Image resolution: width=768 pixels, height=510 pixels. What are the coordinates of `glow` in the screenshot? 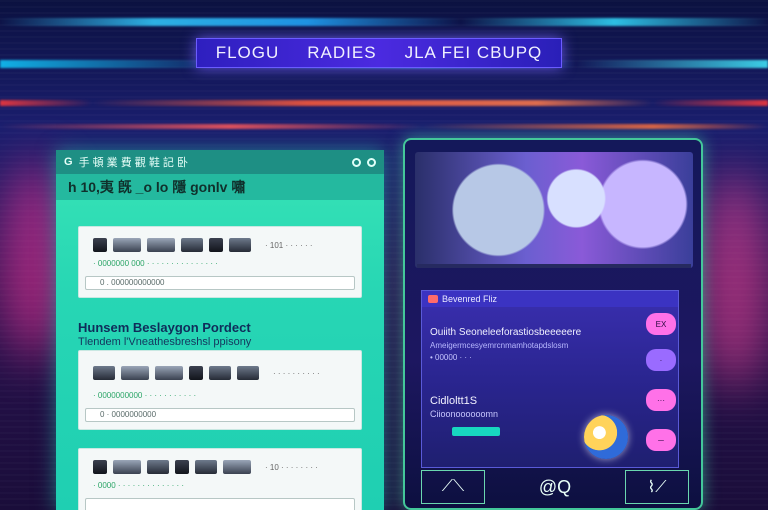 It's located at (734, 280).